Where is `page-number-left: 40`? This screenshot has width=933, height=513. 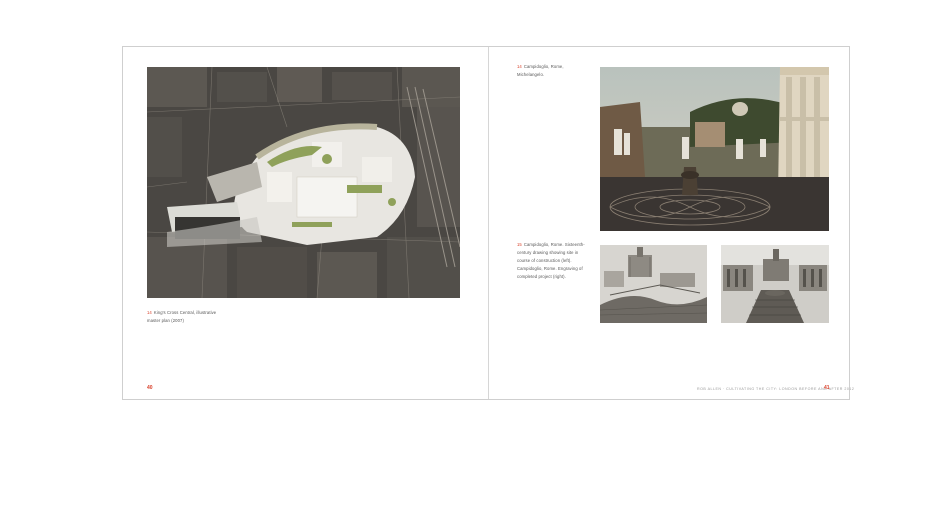 page-number-left: 40 is located at coordinates (150, 388).